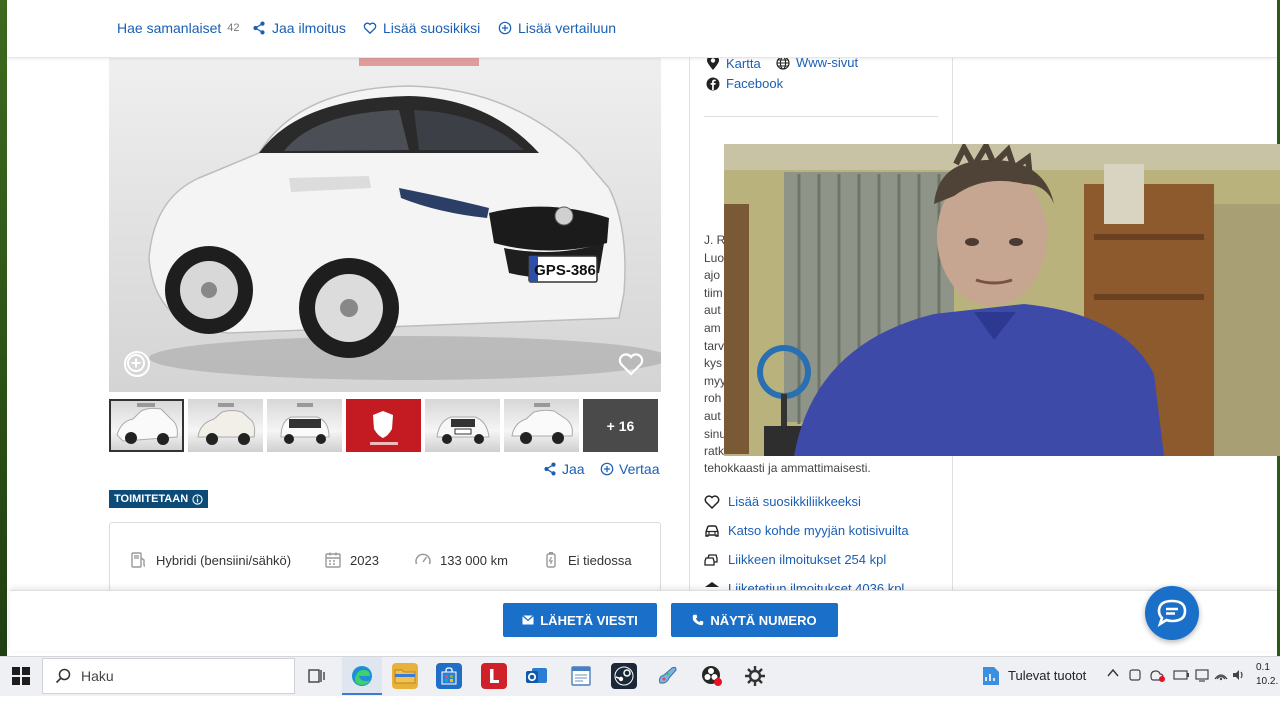 The height and width of the screenshot is (720, 1280). I want to click on obs-app-button, so click(712, 676).